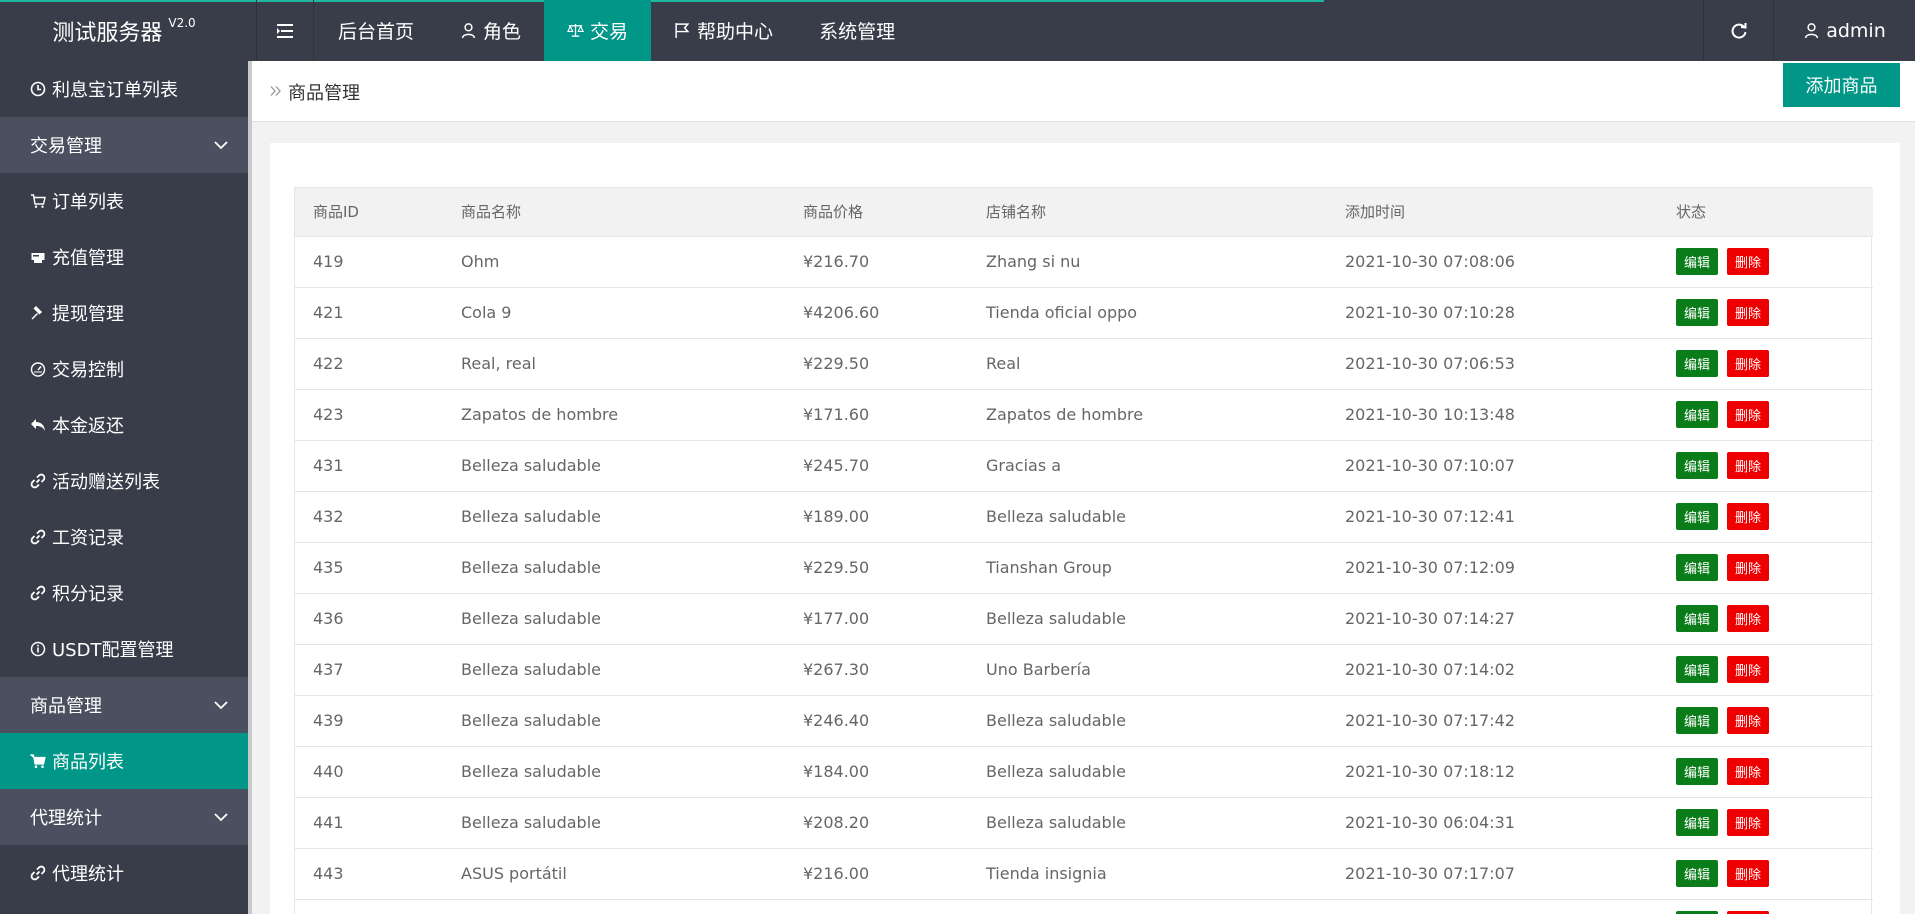  Describe the element at coordinates (285, 30) in the screenshot. I see `menu-toggle-icon` at that location.